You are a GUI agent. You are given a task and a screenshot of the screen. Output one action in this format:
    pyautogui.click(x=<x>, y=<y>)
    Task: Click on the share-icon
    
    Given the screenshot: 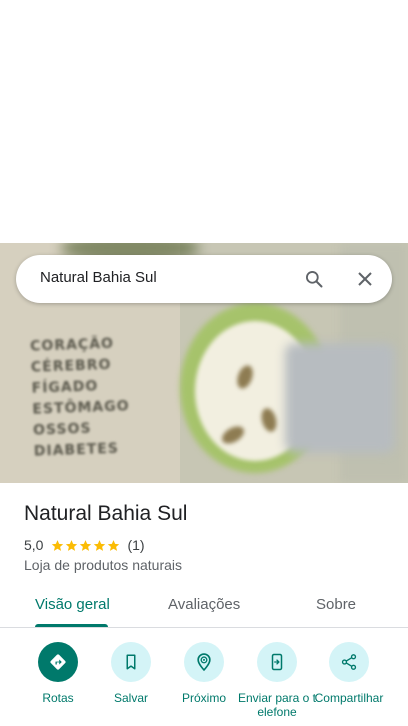 What is the action you would take?
    pyautogui.click(x=349, y=662)
    